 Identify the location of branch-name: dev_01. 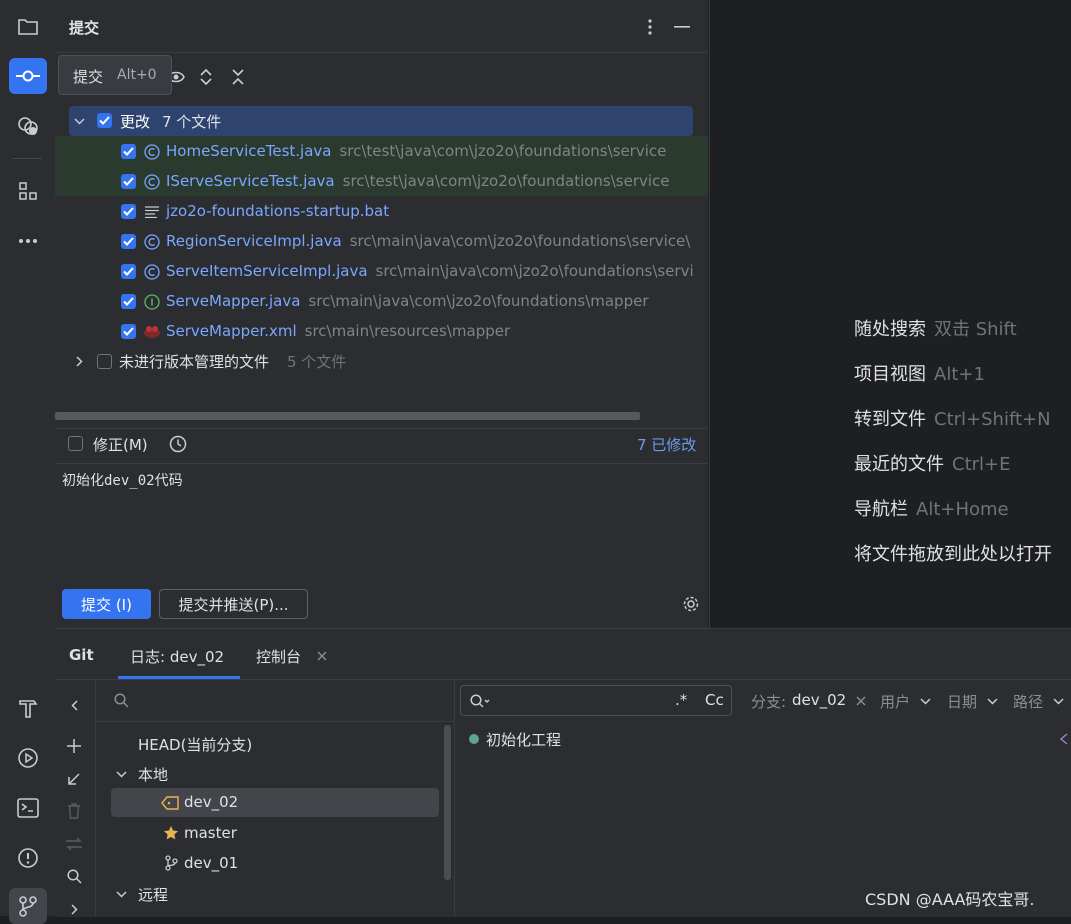
(211, 863).